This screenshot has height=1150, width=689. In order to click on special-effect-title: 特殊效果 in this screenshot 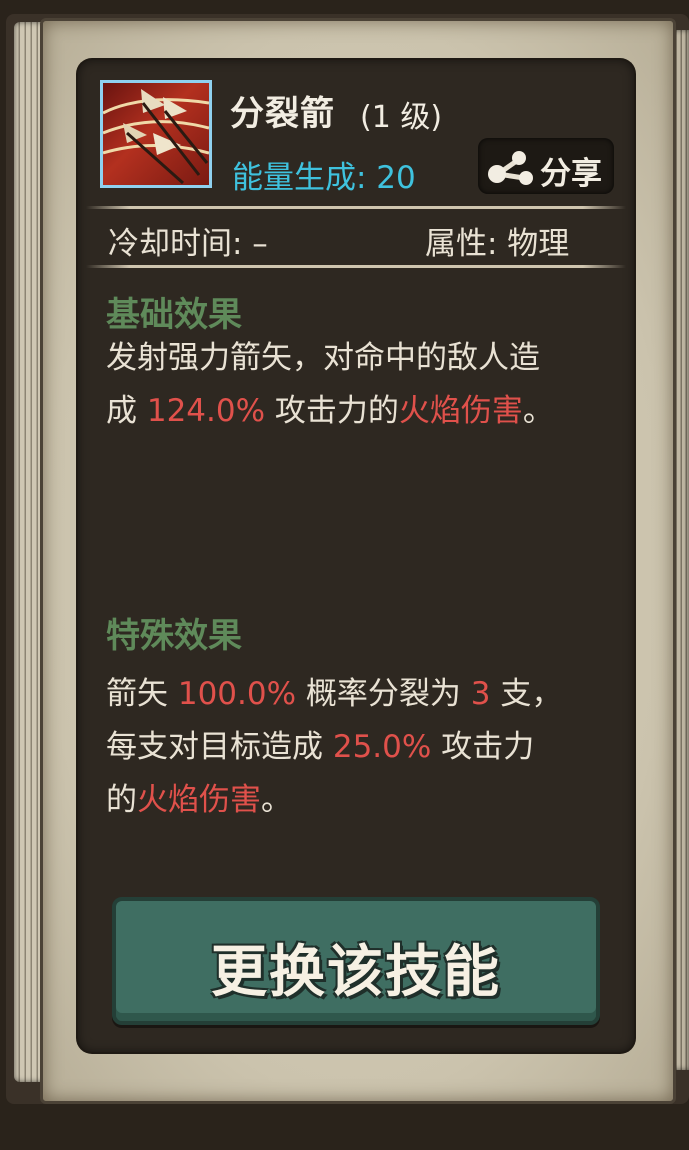, I will do `click(174, 636)`.